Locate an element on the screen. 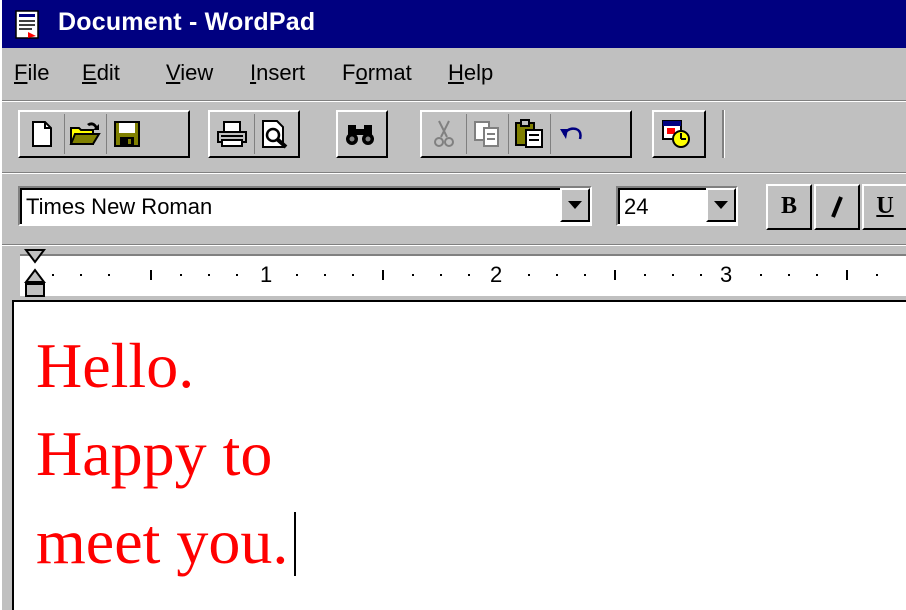 The image size is (906, 610). print-icon is located at coordinates (232, 134).